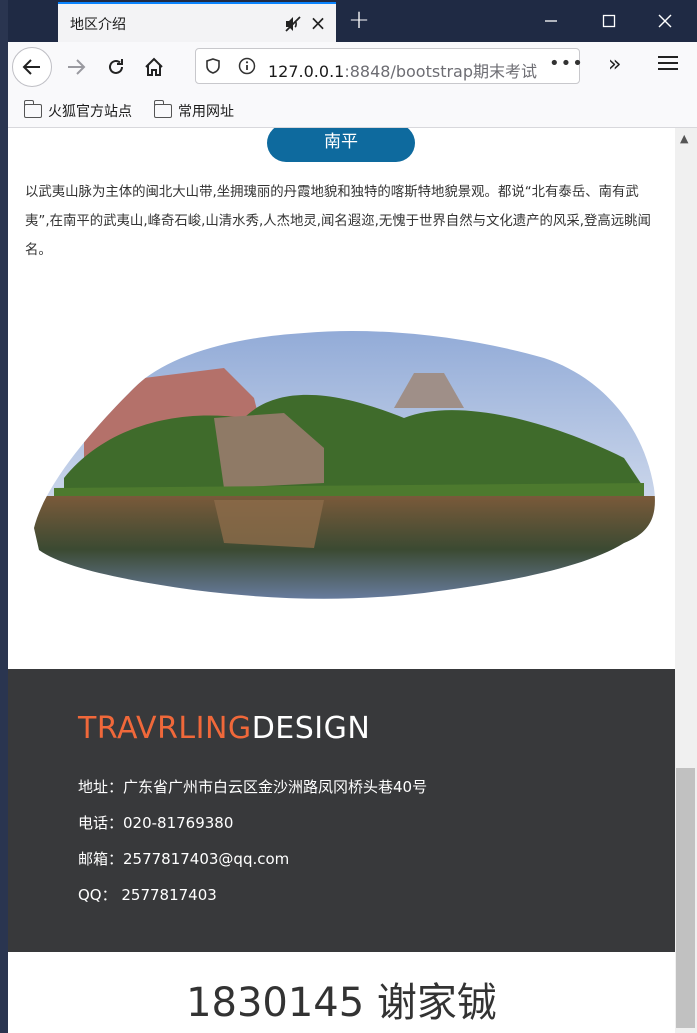 The width and height of the screenshot is (697, 1033). What do you see at coordinates (665, 21) in the screenshot?
I see `close-icon` at bounding box center [665, 21].